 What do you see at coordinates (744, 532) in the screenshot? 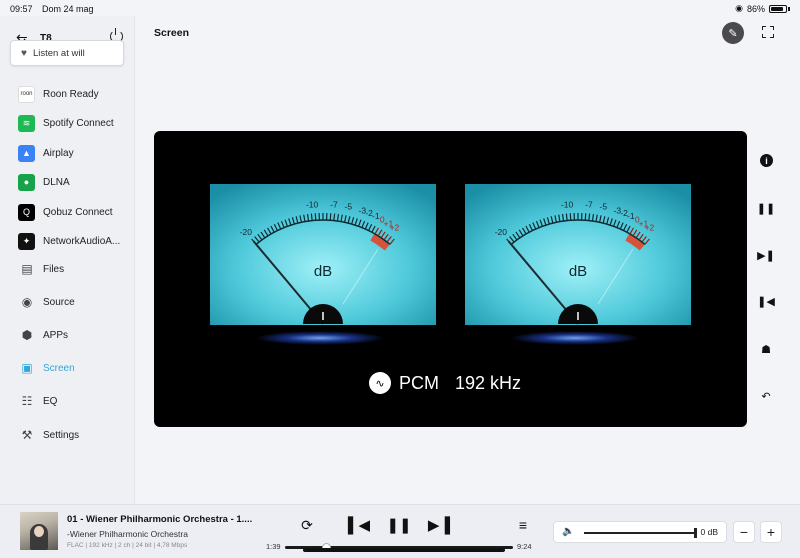
I see `volume-down-button: −` at bounding box center [744, 532].